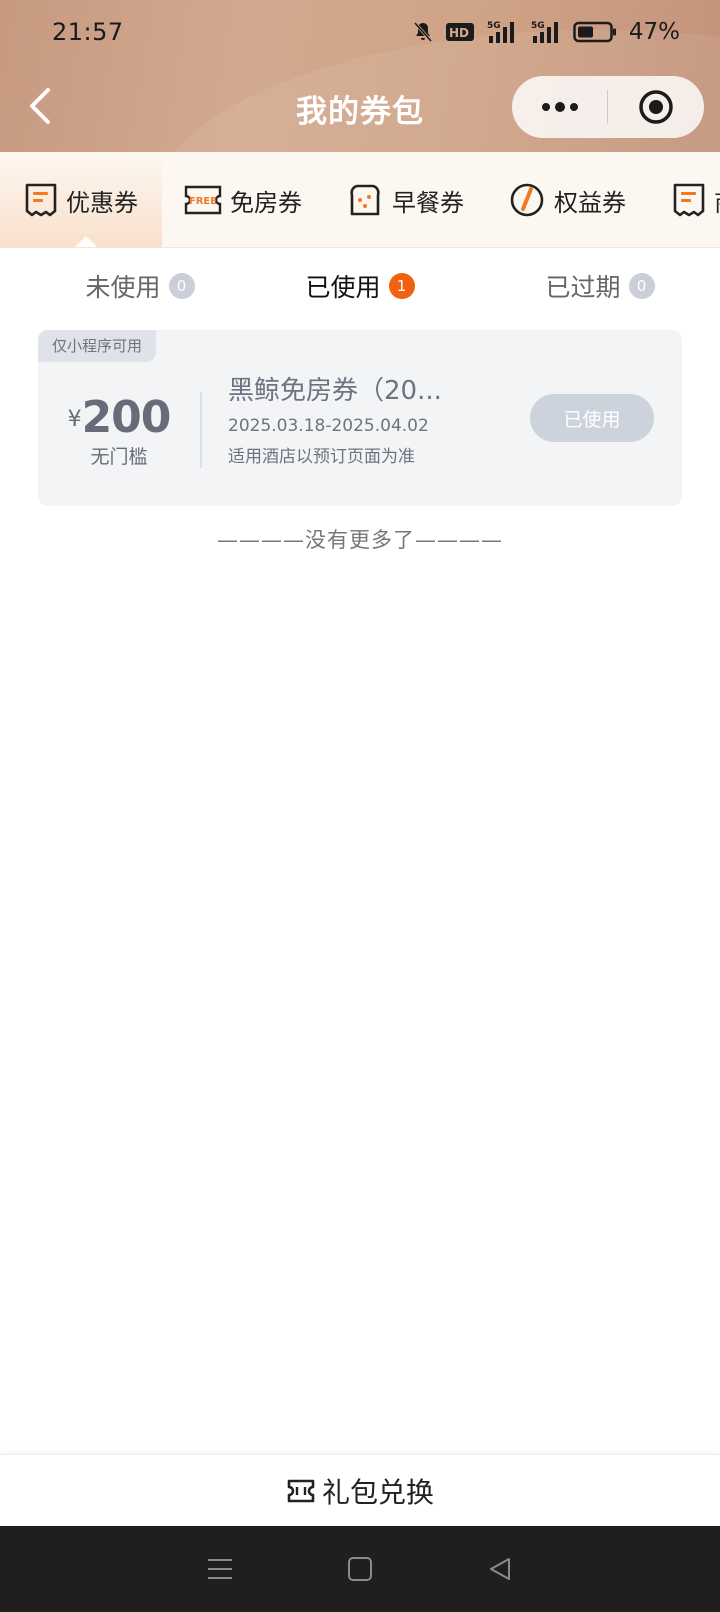 This screenshot has height=1612, width=720. What do you see at coordinates (328, 426) in the screenshot?
I see `coupon-validity-dates: 2025.03.18-2025.04.02` at bounding box center [328, 426].